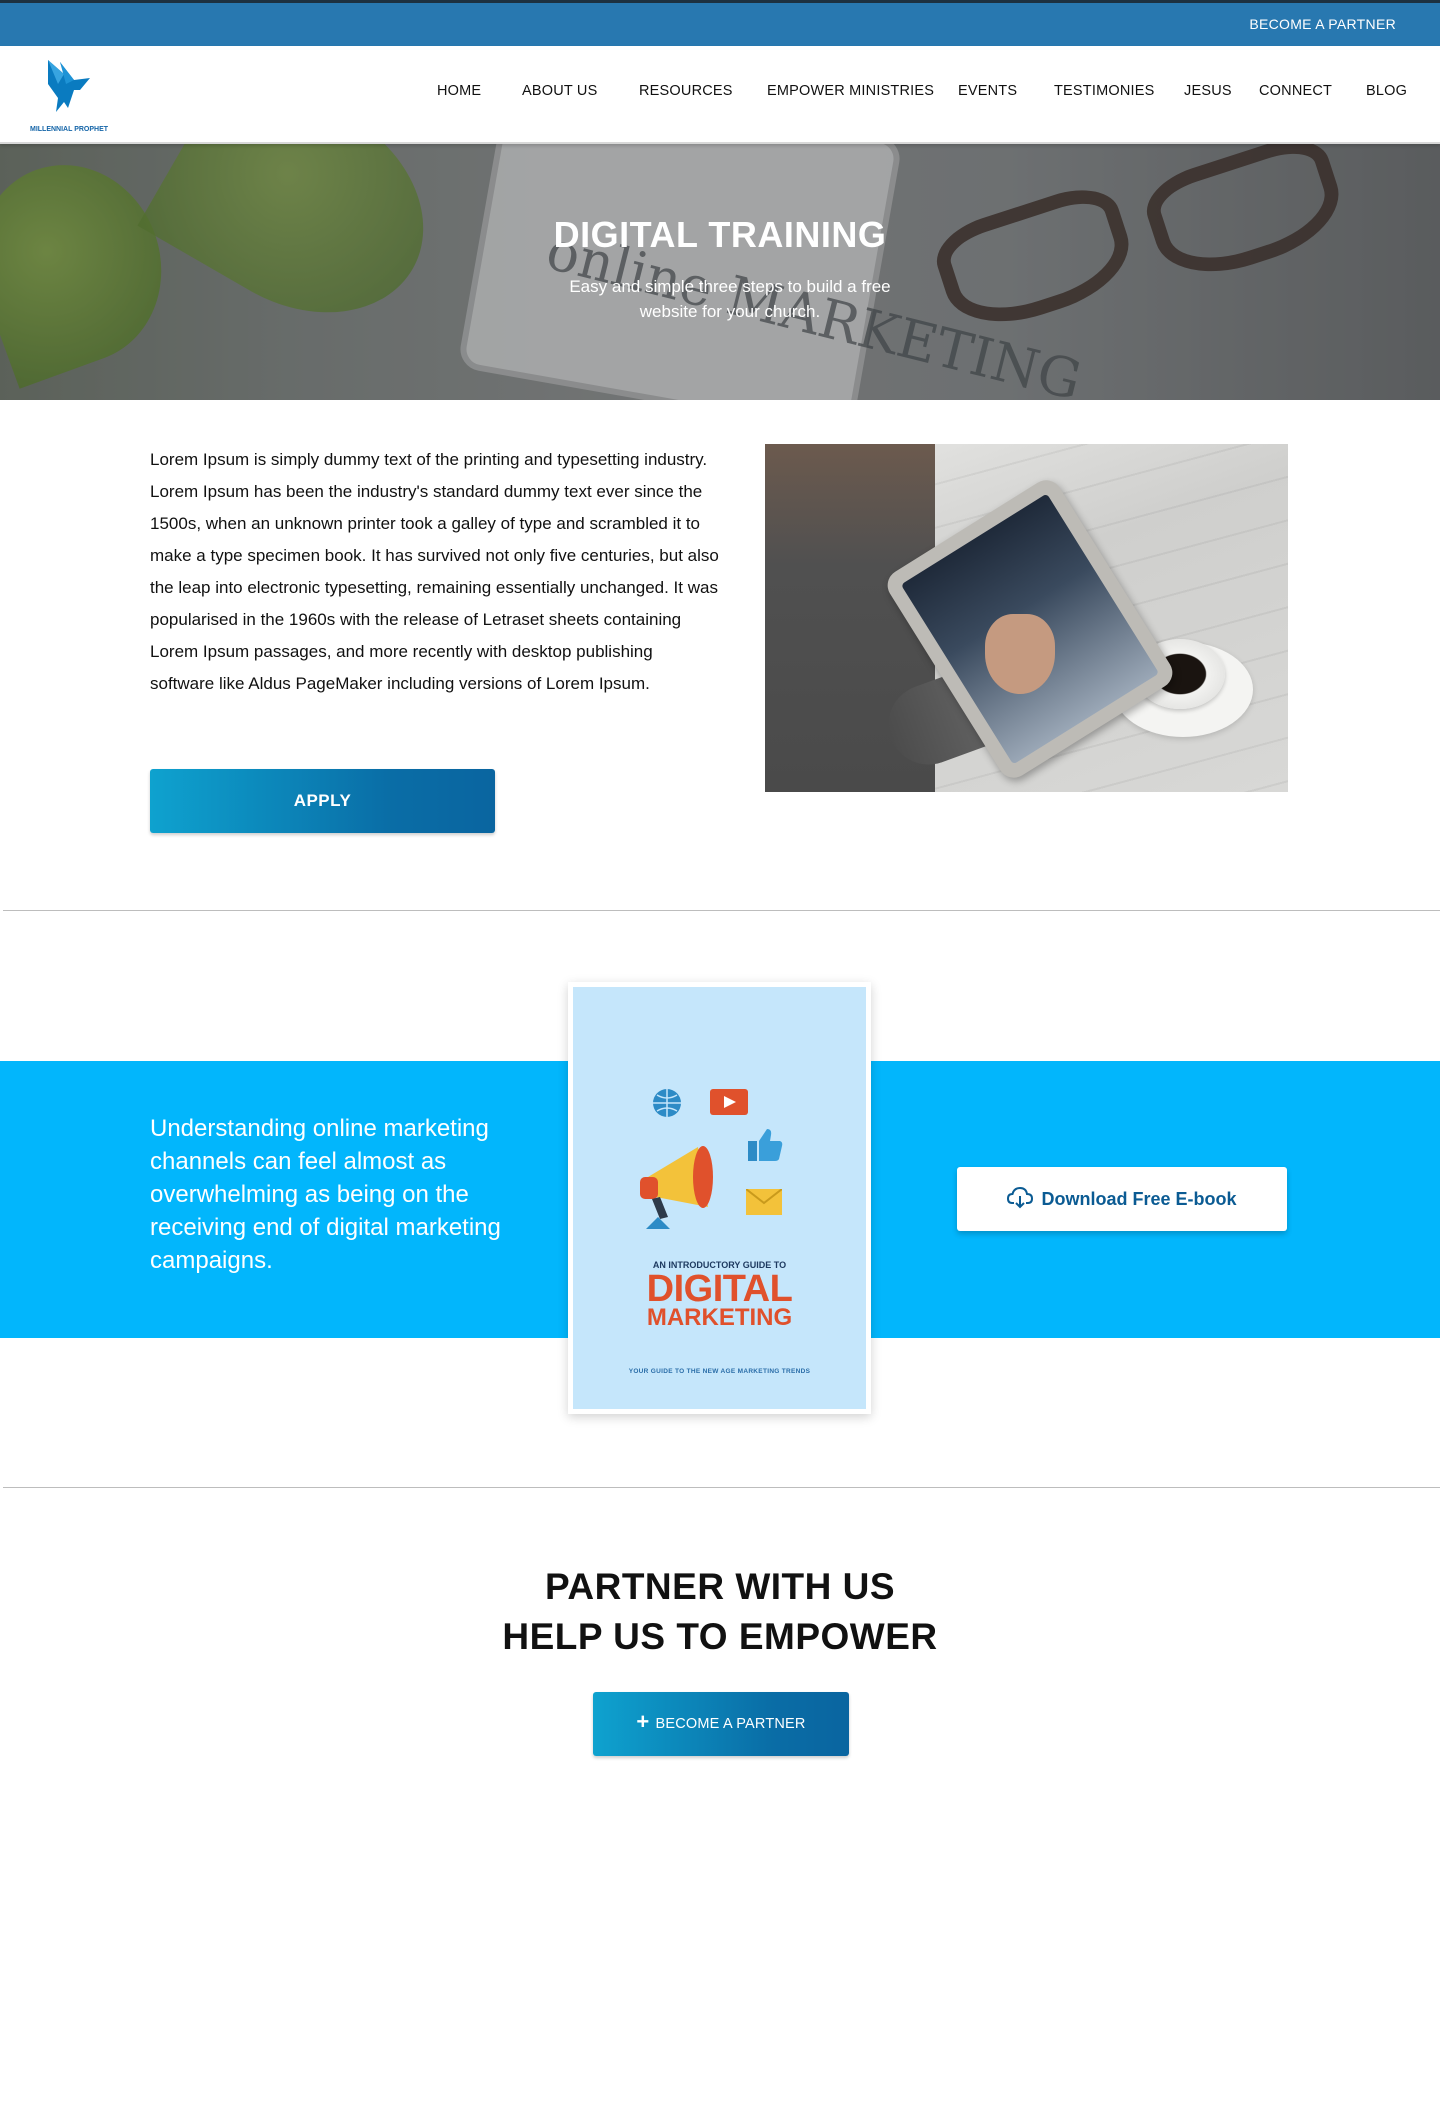 This screenshot has width=1440, height=2114. I want to click on nav-testimonies: TESTIMONIES, so click(1104, 91).